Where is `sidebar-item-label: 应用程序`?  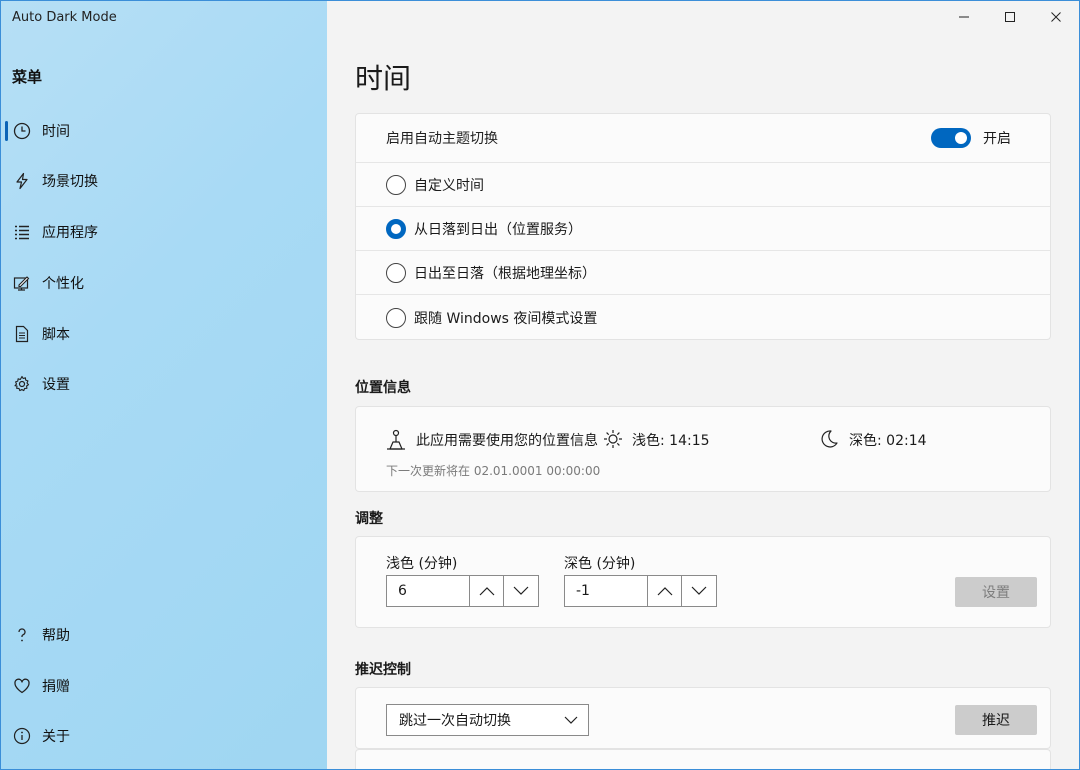 sidebar-item-label: 应用程序 is located at coordinates (70, 233).